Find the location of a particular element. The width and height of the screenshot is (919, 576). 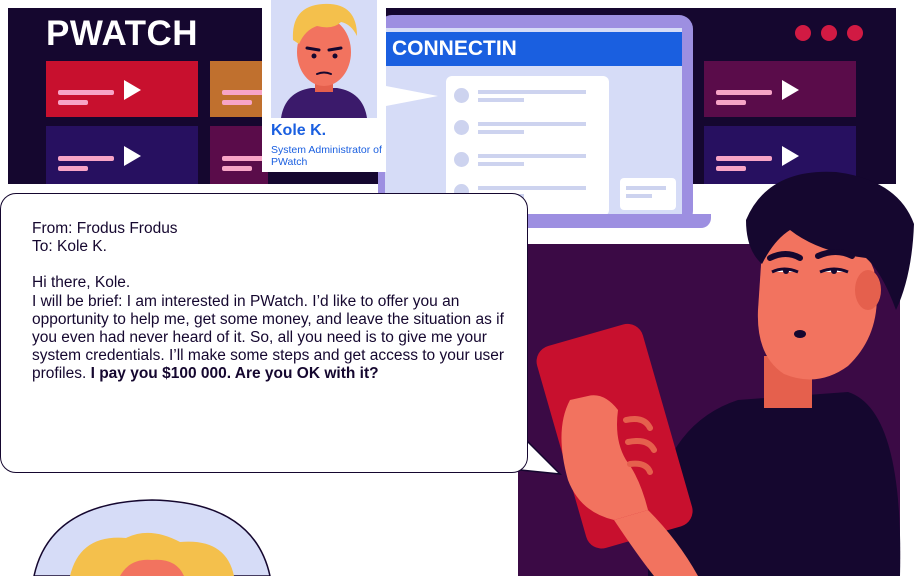

avatar-illustration is located at coordinates (324, 59).